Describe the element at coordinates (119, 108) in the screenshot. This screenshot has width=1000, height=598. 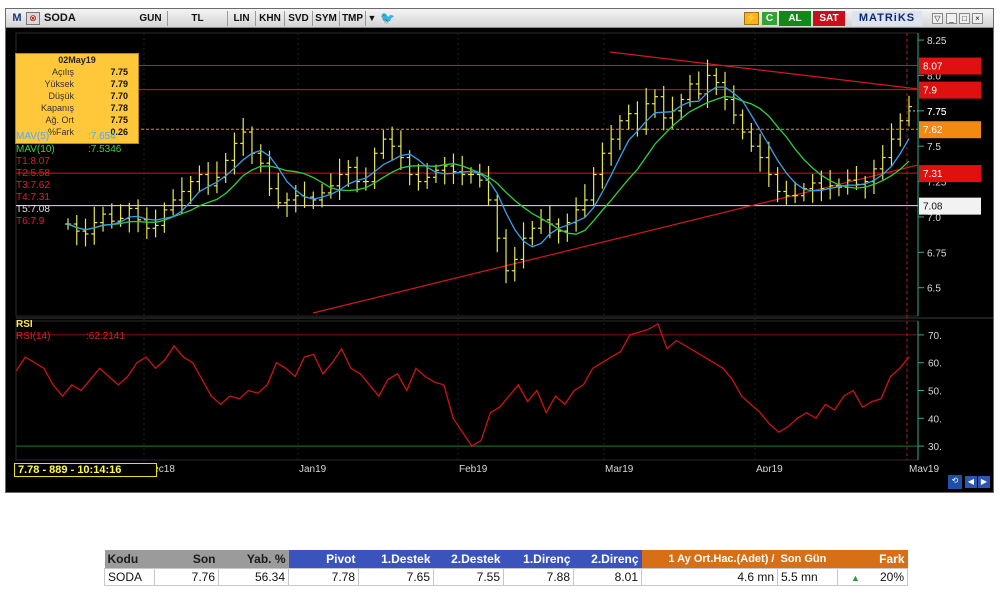
I see `info-value: 7.78` at that location.